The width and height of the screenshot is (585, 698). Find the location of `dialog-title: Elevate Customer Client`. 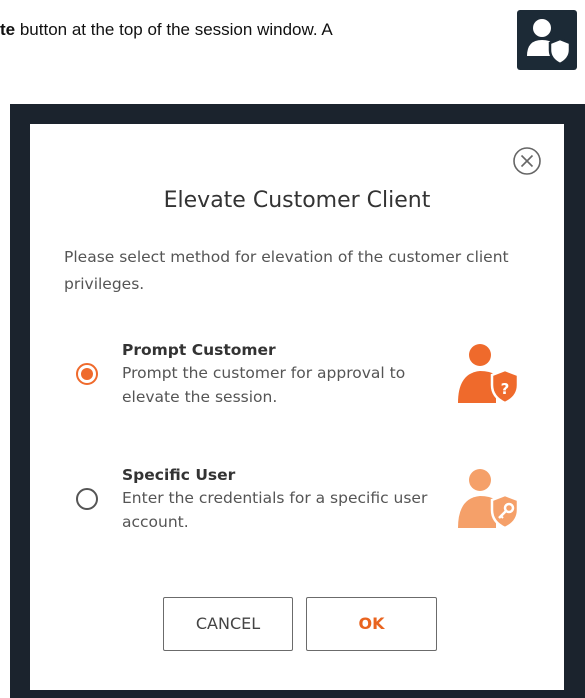

dialog-title: Elevate Customer Client is located at coordinates (297, 200).